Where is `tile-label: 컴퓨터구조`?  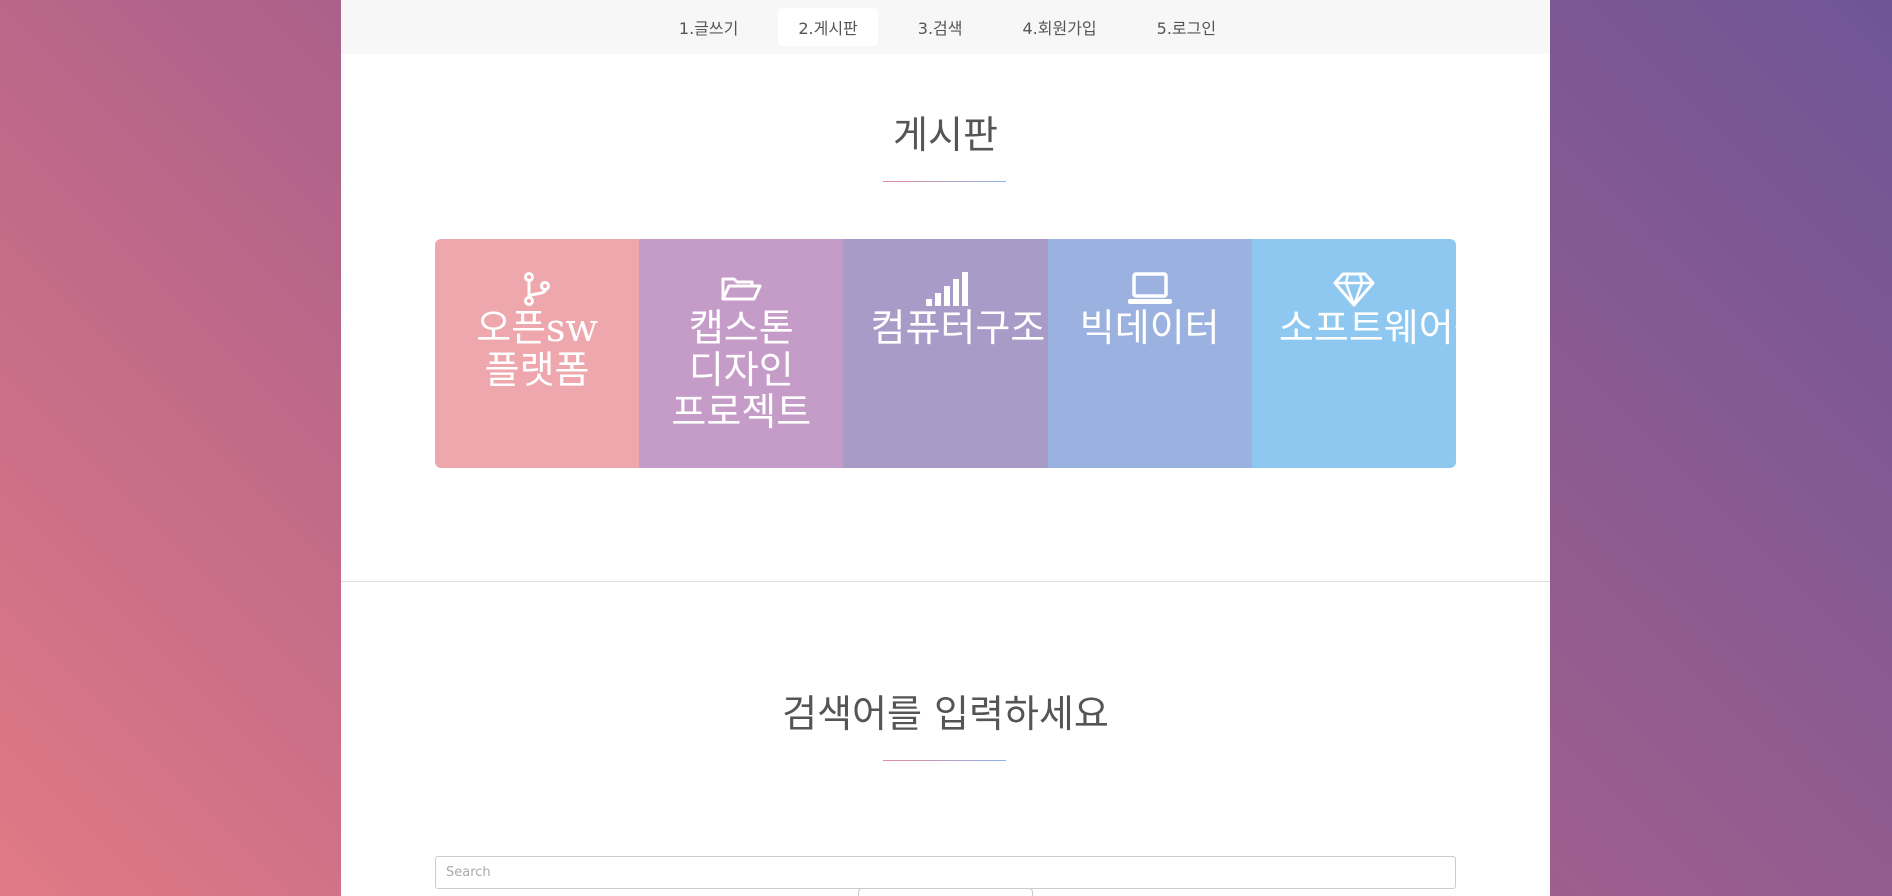
tile-label: 컴퓨터구조 is located at coordinates (958, 328).